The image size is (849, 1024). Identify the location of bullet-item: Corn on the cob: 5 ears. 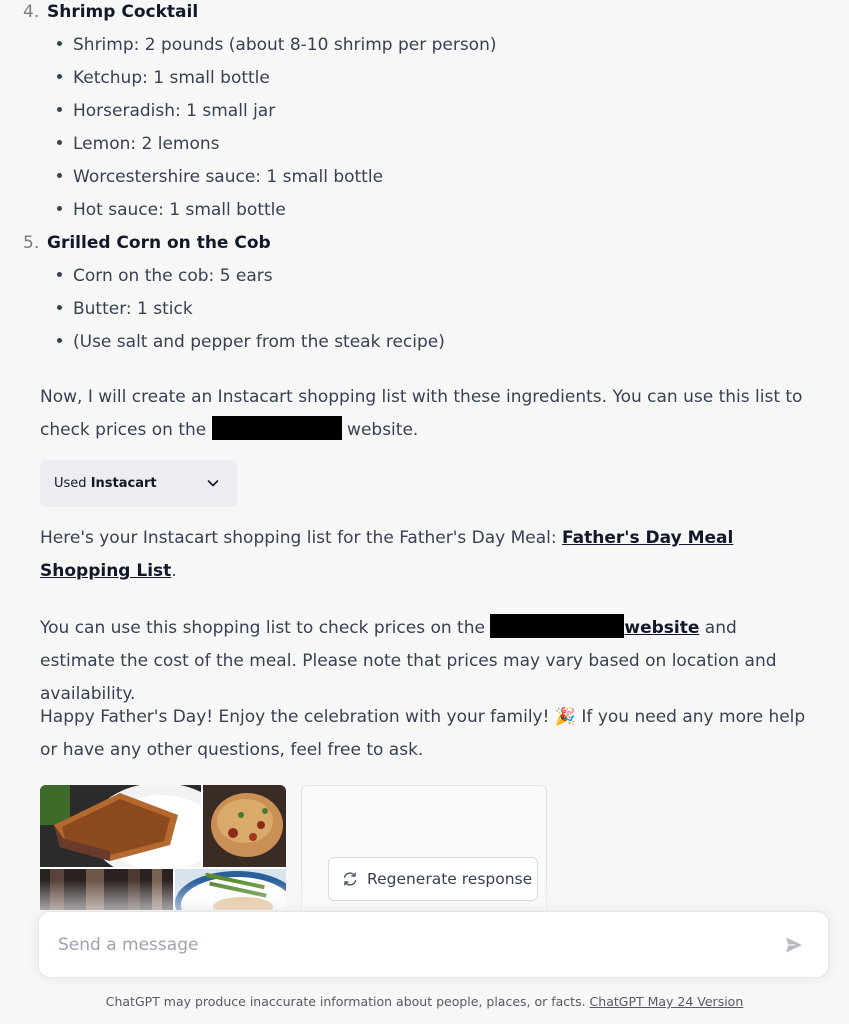
(424, 278).